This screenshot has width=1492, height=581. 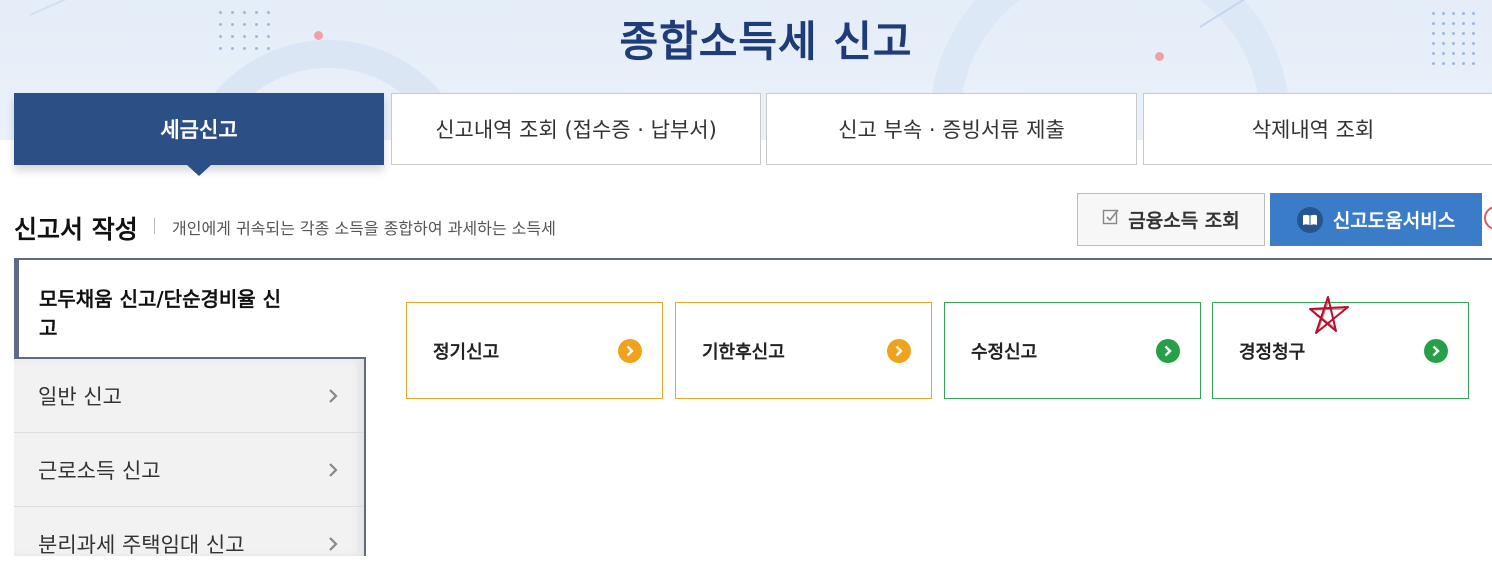 I want to click on side-menu-item-general: 일반 신고, so click(x=189, y=396).